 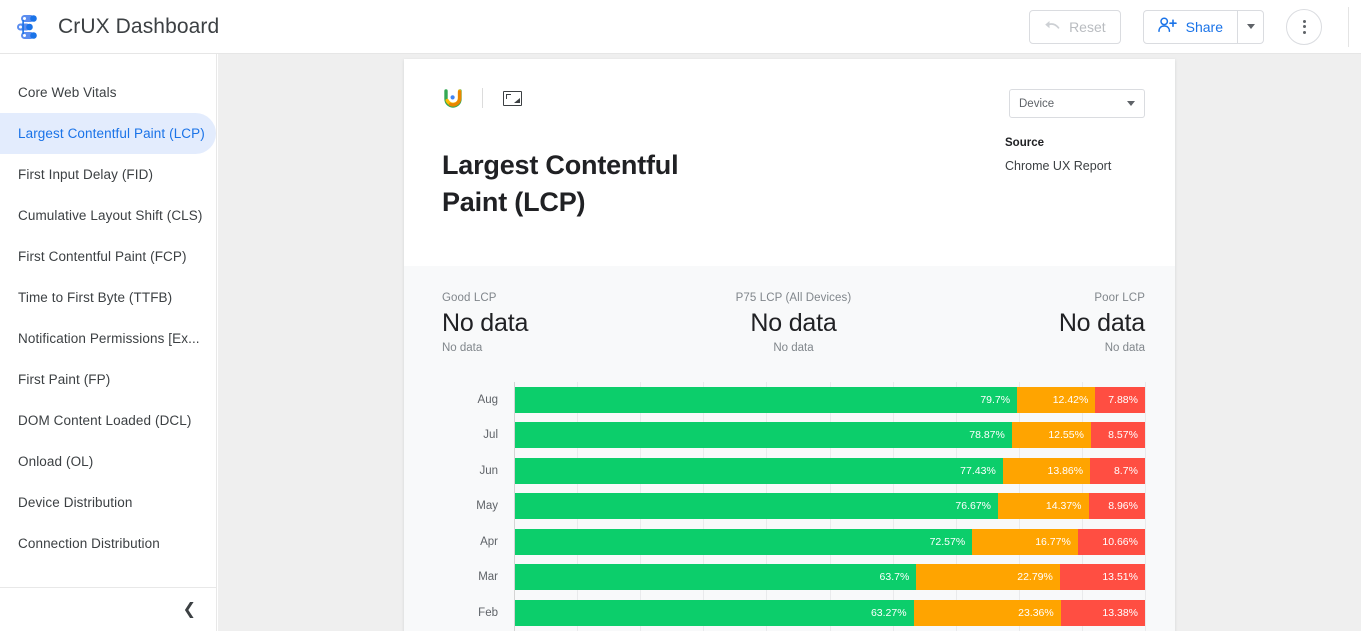 What do you see at coordinates (1052, 27) in the screenshot?
I see `undo-arrow-icon` at bounding box center [1052, 27].